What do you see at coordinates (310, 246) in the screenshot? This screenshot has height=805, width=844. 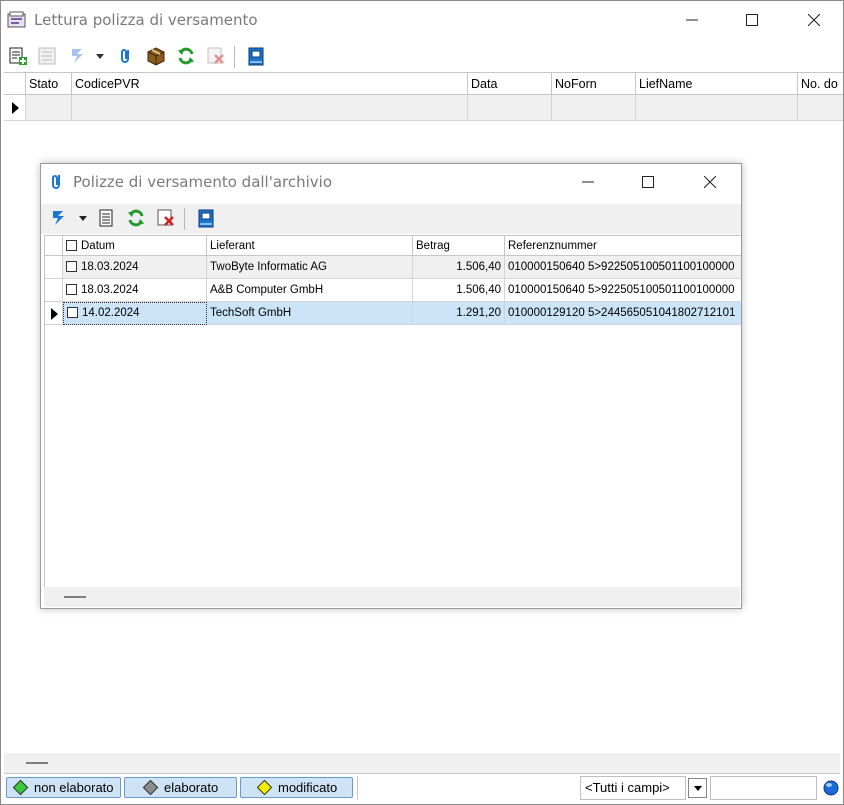 I see `column-header-lieferant: Lieferant` at bounding box center [310, 246].